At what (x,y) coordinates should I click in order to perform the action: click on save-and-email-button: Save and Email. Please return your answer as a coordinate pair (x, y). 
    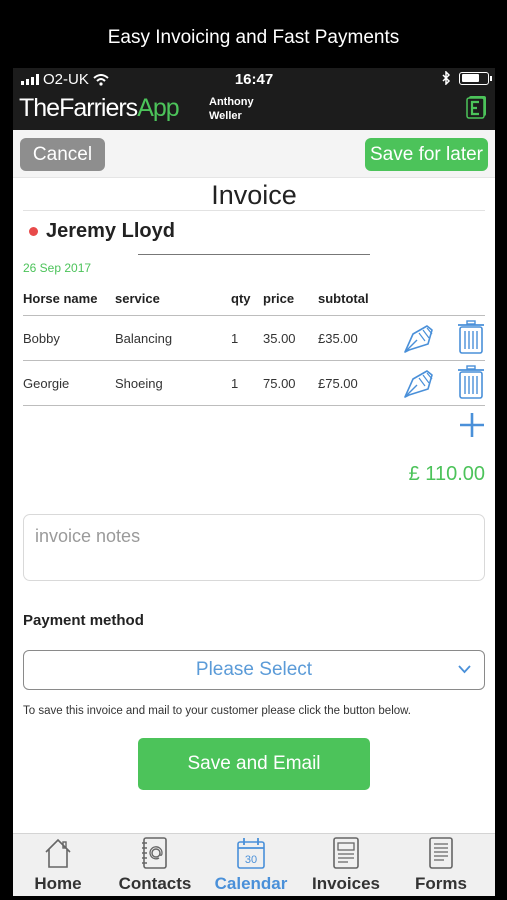
    Looking at the image, I should click on (254, 764).